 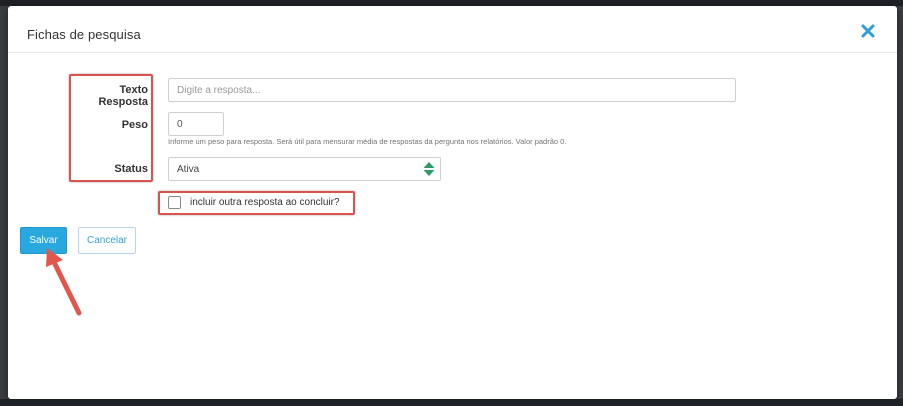 What do you see at coordinates (4, 206) in the screenshot?
I see `background-left` at bounding box center [4, 206].